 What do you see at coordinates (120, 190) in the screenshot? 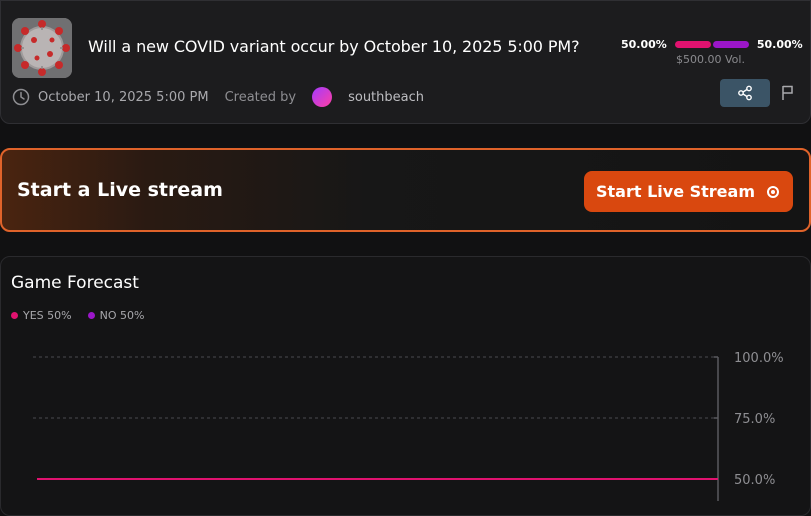
I see `live-stream-title: Start a Live stream` at bounding box center [120, 190].